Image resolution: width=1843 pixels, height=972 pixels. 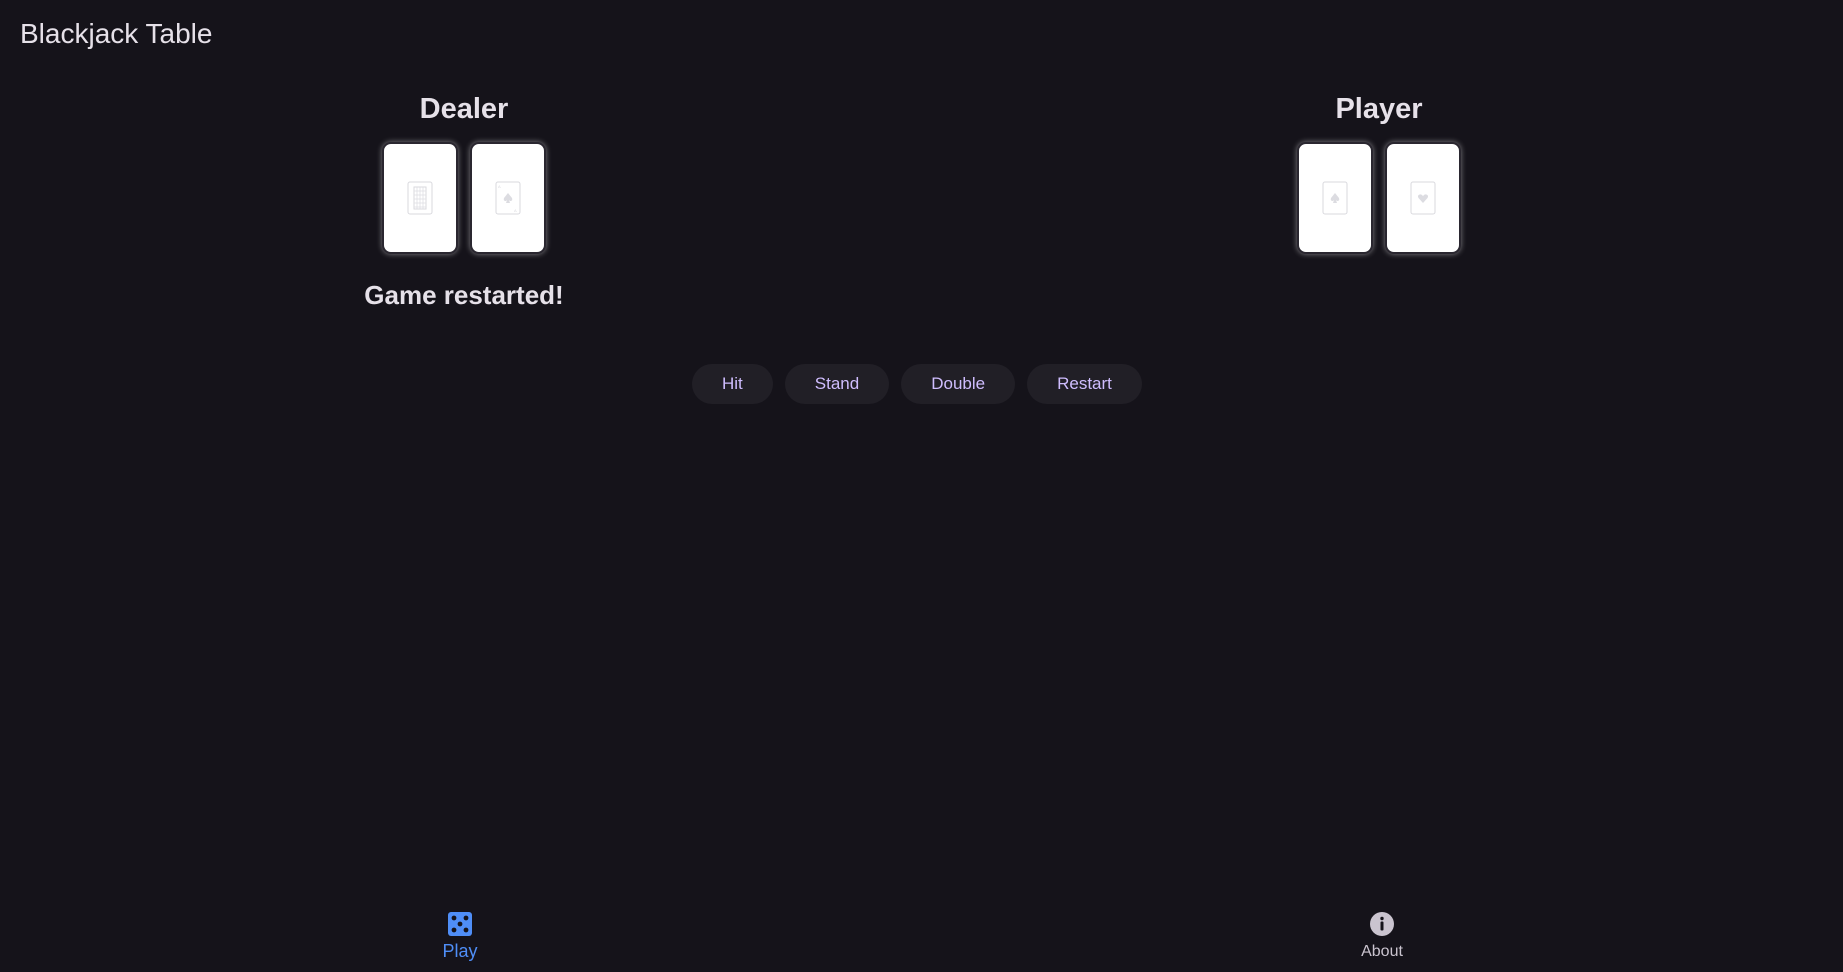 I want to click on player-hand: Player, so click(x=1379, y=172).